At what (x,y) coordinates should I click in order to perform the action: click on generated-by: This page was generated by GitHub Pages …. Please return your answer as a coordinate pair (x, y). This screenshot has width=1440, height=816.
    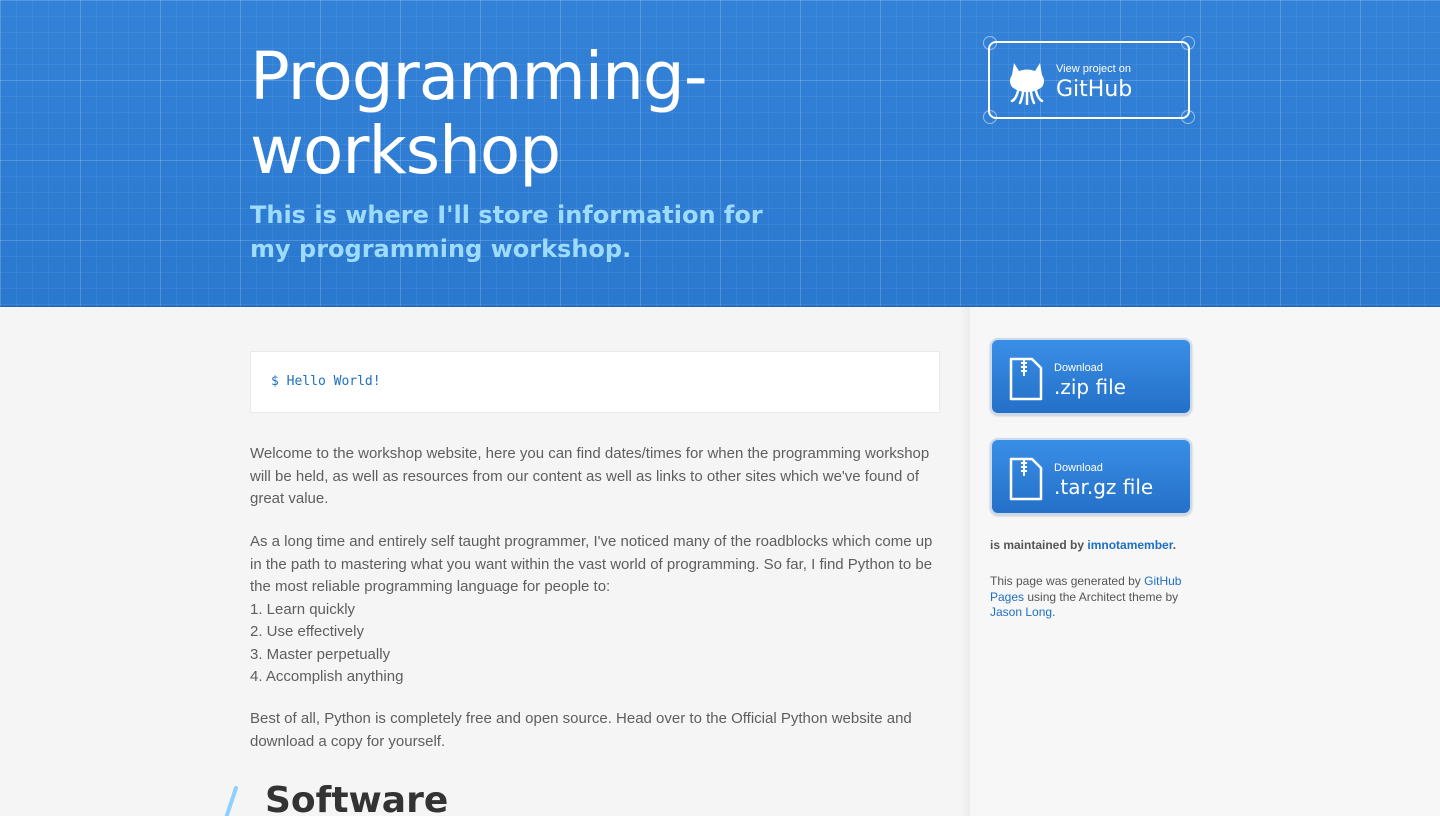
    Looking at the image, I should click on (1090, 597).